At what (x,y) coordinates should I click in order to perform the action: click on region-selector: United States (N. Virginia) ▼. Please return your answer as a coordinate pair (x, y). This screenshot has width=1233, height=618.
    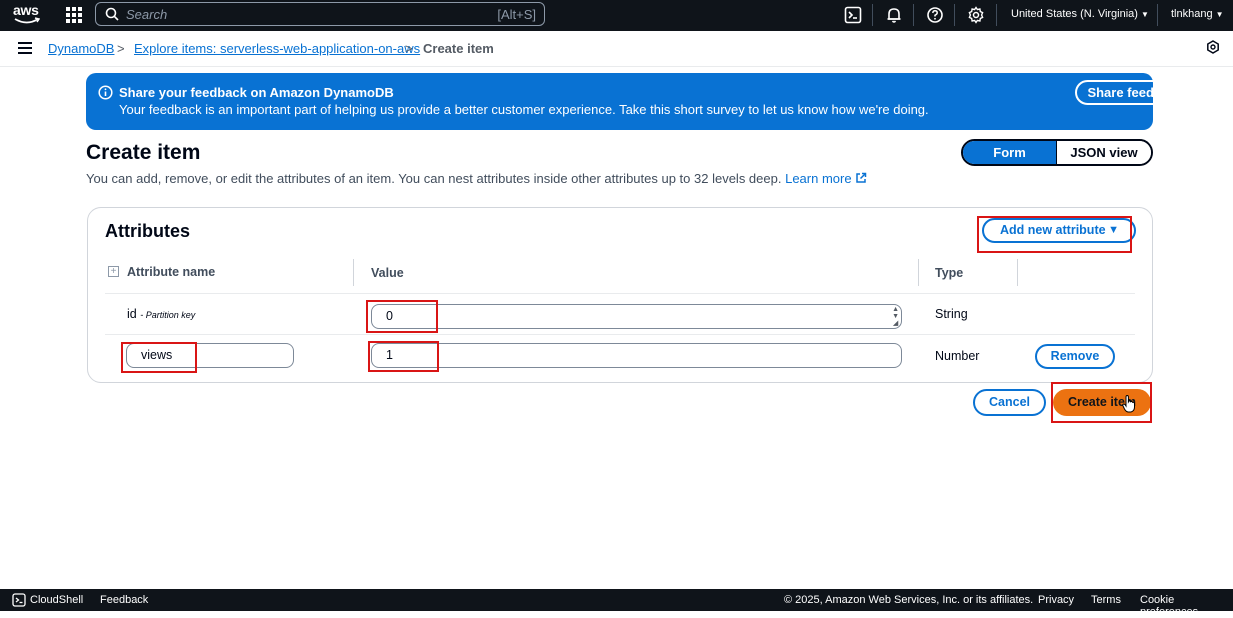
    Looking at the image, I should click on (1080, 14).